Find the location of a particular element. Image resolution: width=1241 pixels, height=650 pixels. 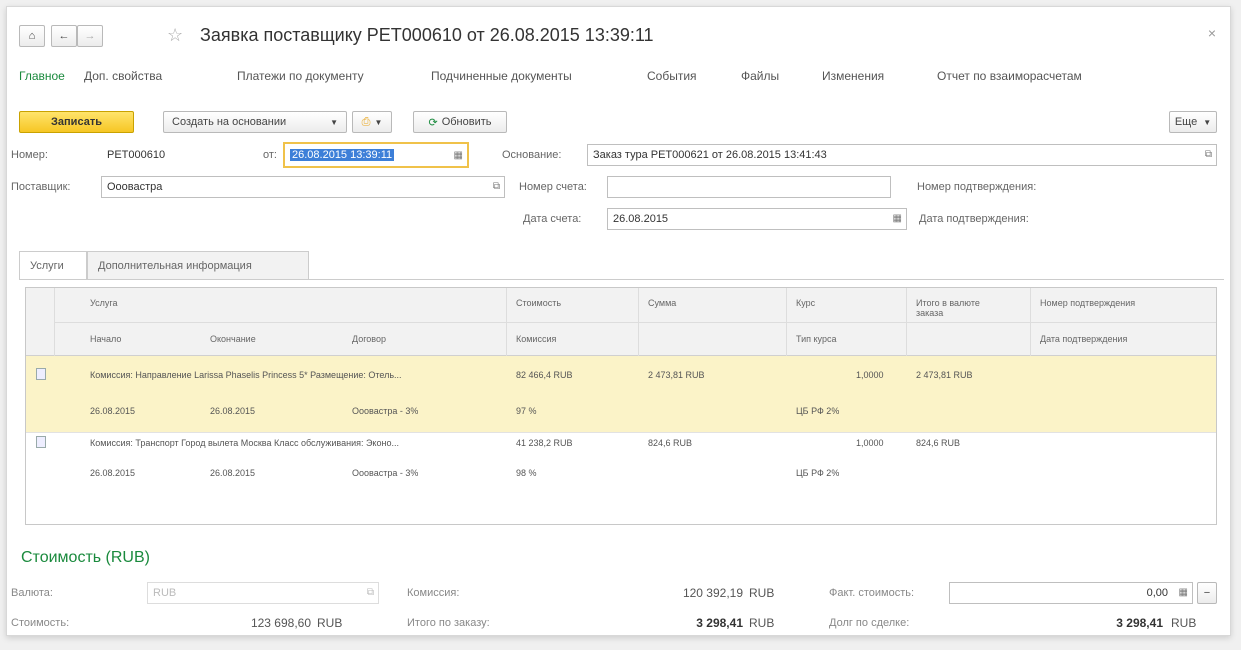

section-title: Стоимость (RUB) is located at coordinates (85, 557).